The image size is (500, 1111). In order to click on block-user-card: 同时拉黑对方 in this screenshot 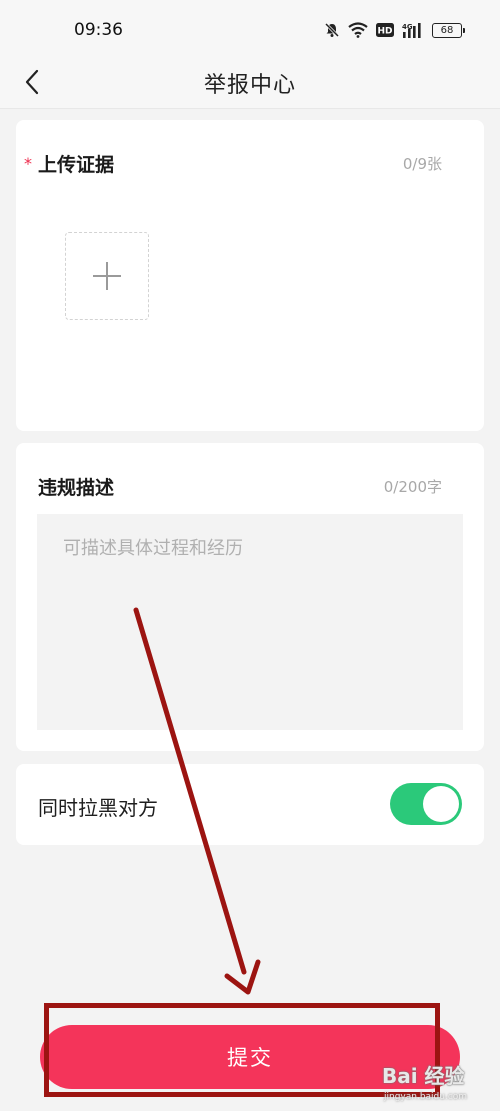, I will do `click(250, 804)`.